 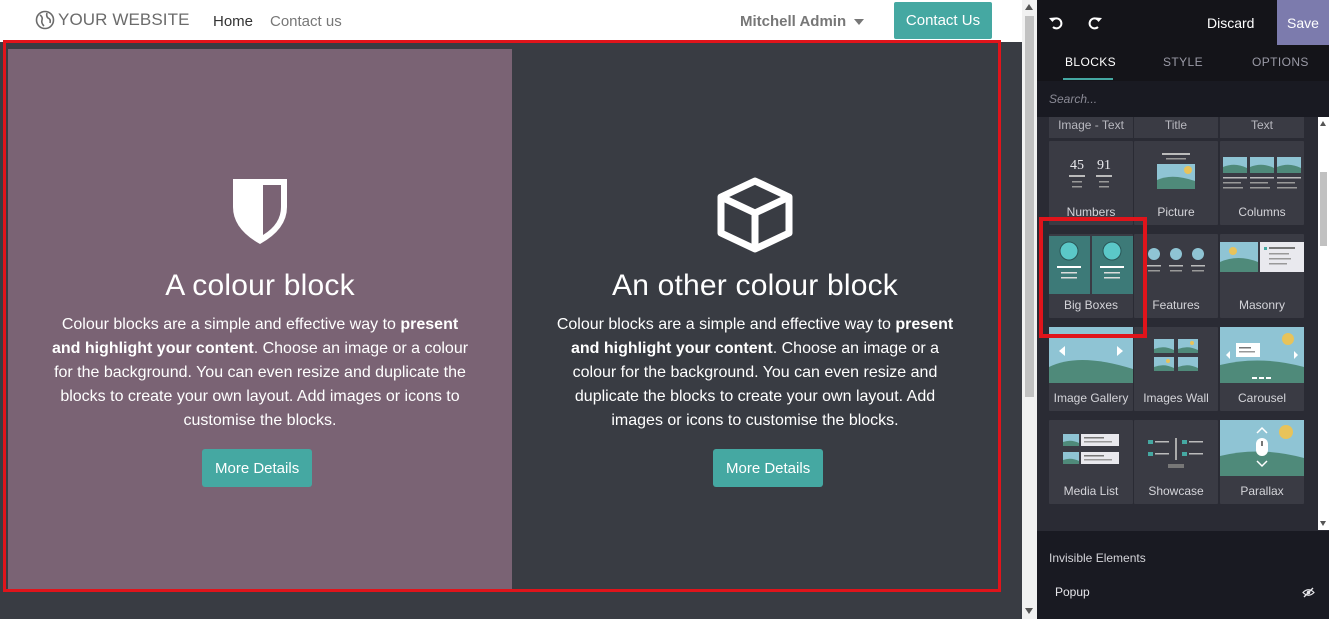 I want to click on big-boxes-thumbnail, so click(x=1091, y=265).